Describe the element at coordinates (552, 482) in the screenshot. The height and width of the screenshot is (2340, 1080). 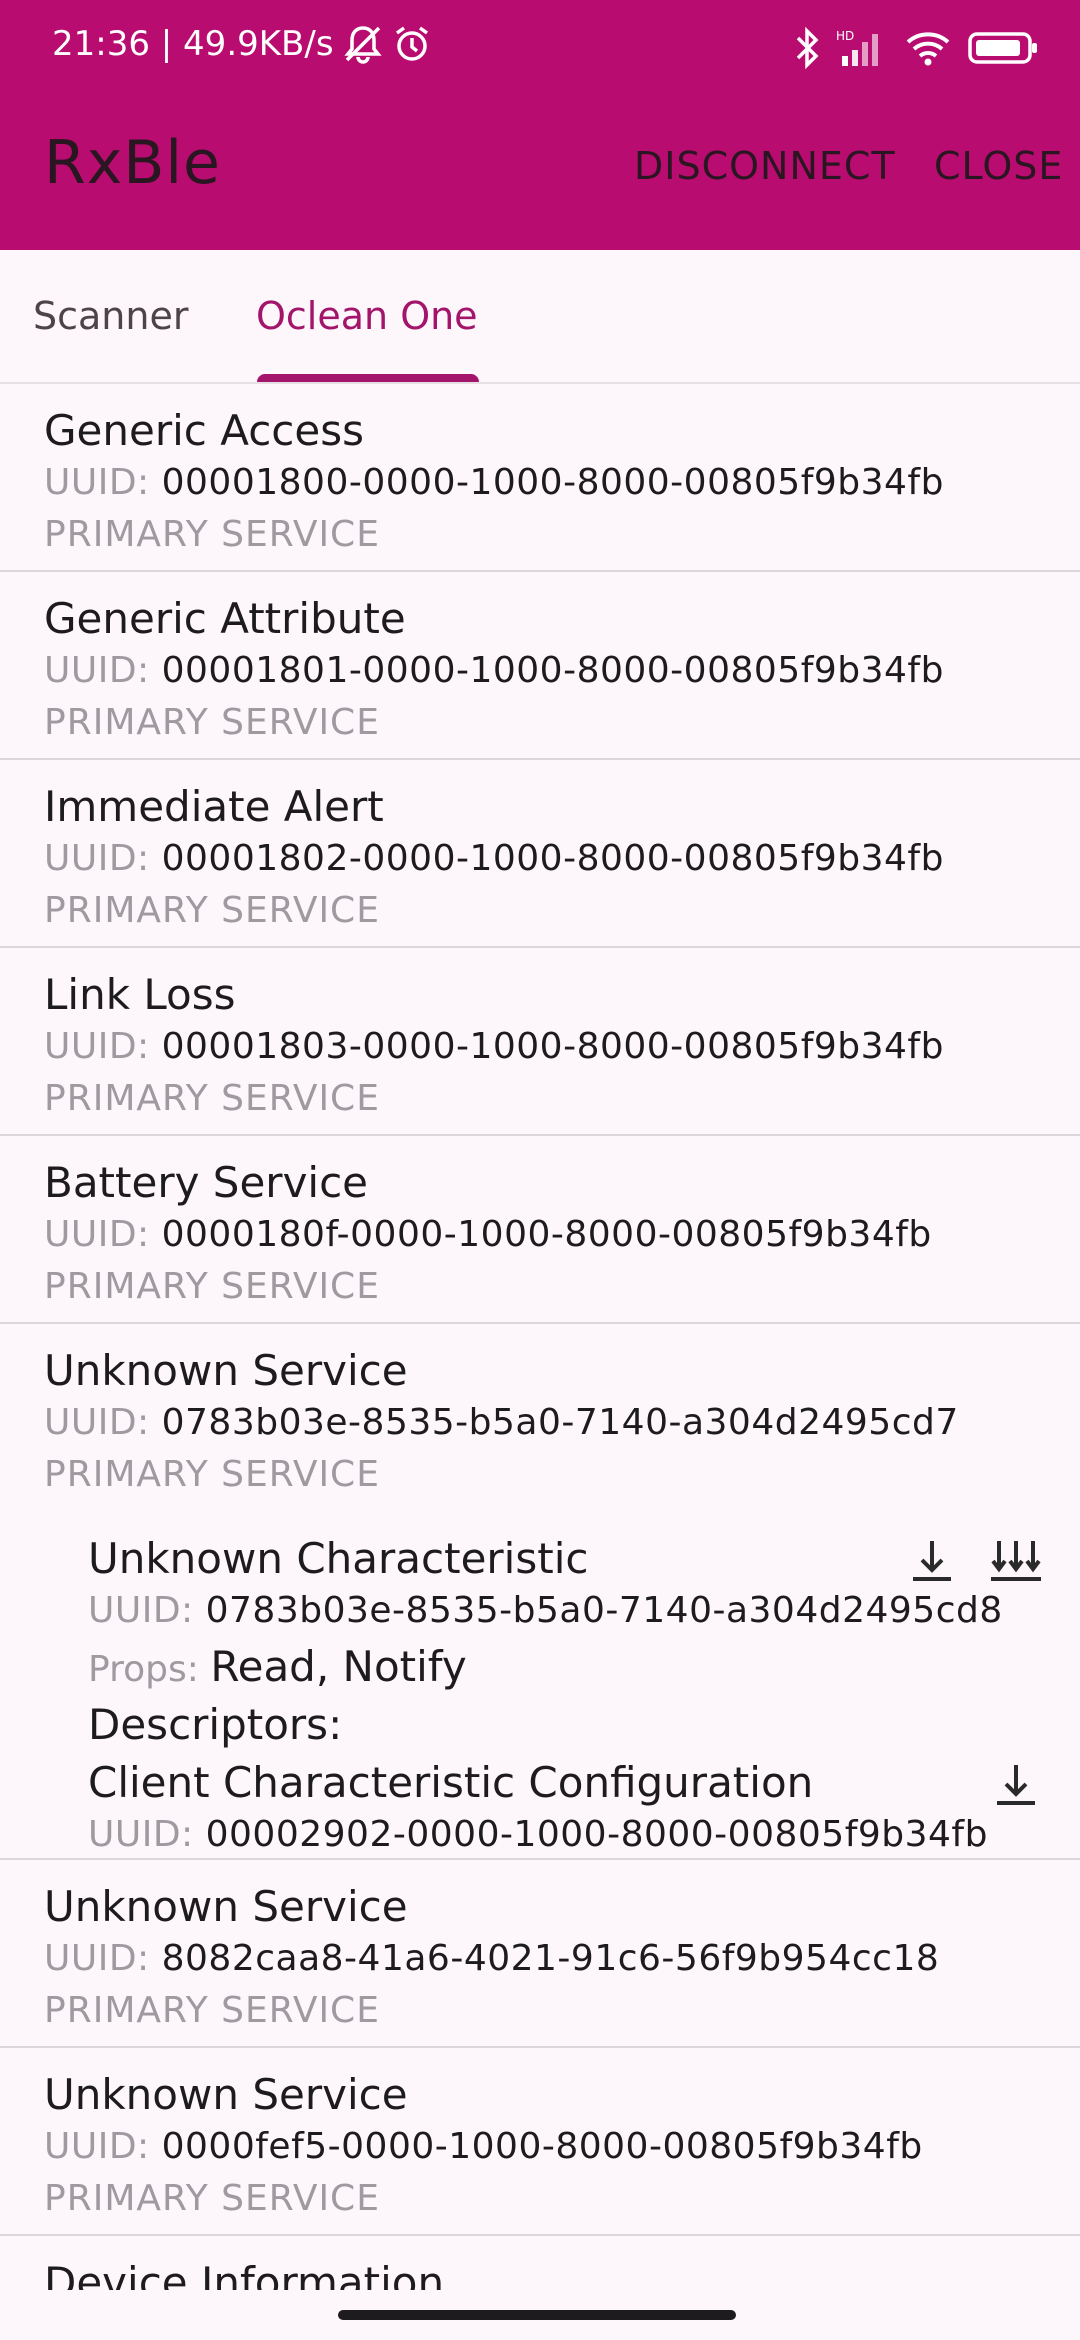
I see `uuid-value: 00001800-0000-1000-8000-00805f9b34fb` at that location.